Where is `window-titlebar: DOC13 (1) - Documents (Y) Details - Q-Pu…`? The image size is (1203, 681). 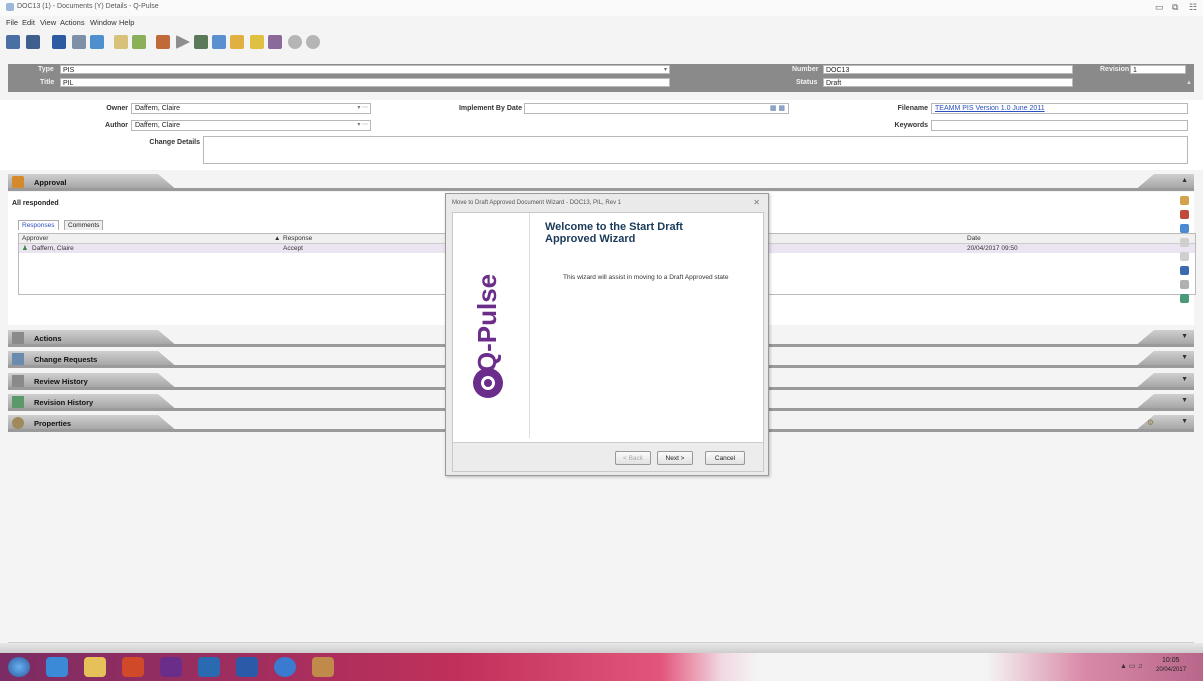 window-titlebar: DOC13 (1) - Documents (Y) Details - Q-Pu… is located at coordinates (601, 8).